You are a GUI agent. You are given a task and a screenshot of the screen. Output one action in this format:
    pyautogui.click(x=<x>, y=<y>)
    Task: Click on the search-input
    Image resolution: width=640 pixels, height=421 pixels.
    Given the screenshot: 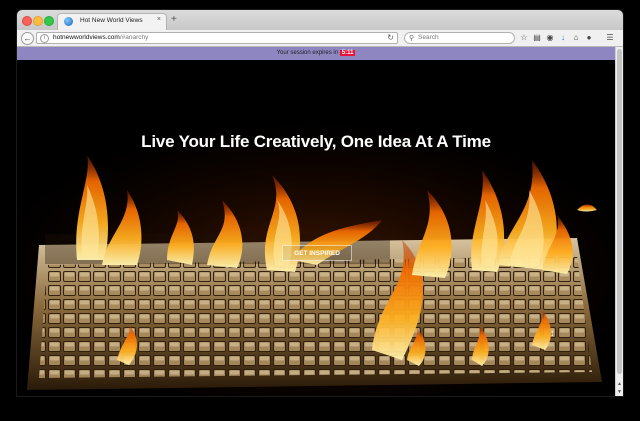 What is the action you would take?
    pyautogui.click(x=463, y=37)
    